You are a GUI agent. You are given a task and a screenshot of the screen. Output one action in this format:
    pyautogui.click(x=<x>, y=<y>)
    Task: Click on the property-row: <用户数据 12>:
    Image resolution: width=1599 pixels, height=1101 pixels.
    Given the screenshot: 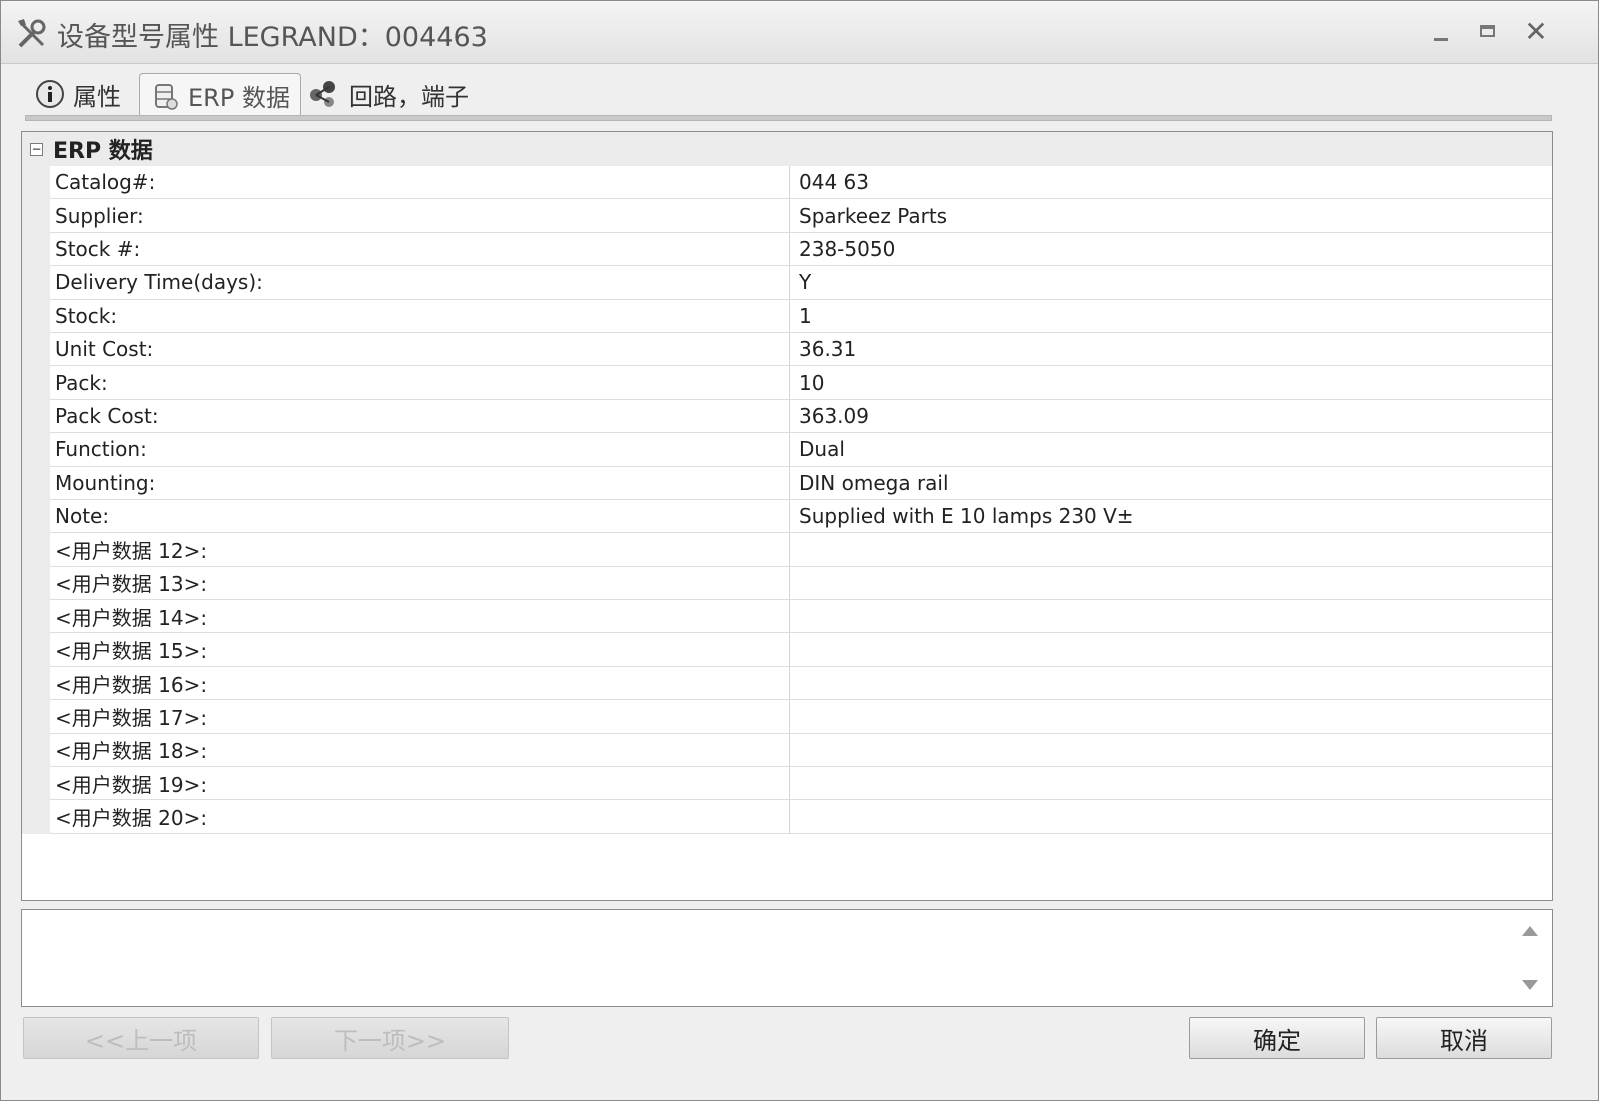 What is the action you would take?
    pyautogui.click(x=787, y=550)
    